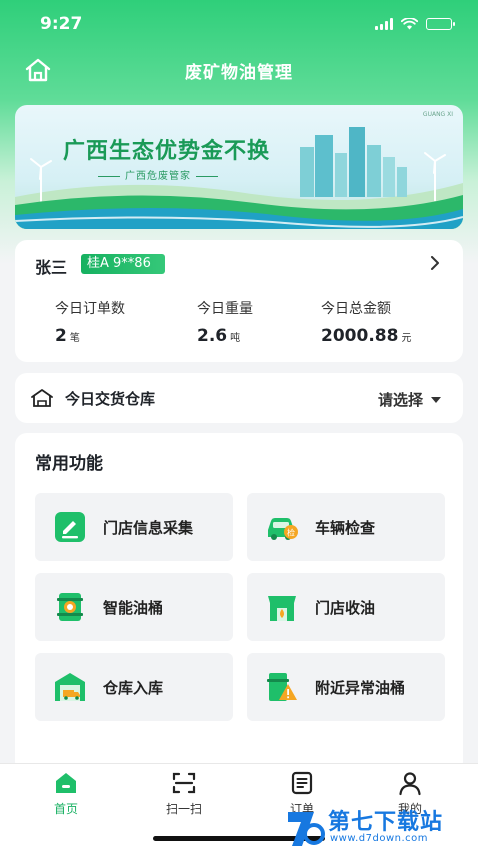 This screenshot has height=850, width=478. What do you see at coordinates (184, 783) in the screenshot?
I see `scan-icon` at bounding box center [184, 783].